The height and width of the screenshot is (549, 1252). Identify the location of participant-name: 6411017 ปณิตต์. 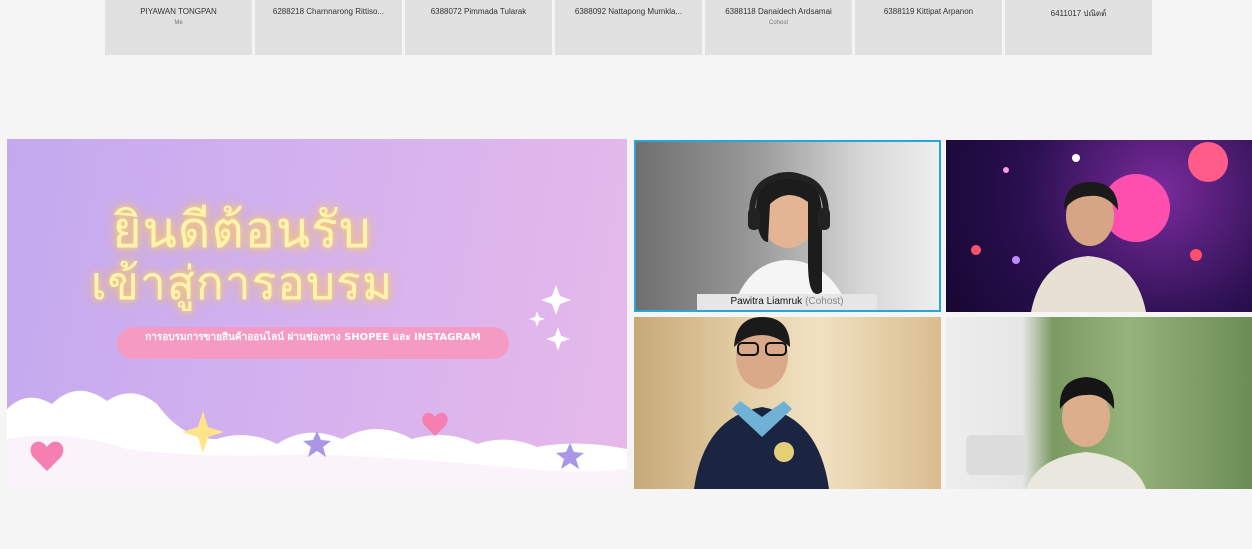
(1078, 13).